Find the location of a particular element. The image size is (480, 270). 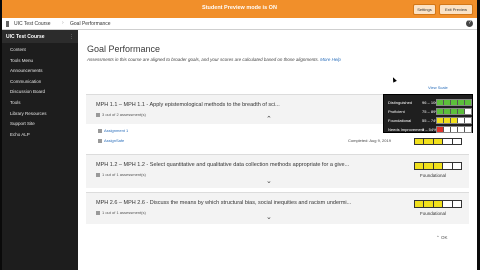

goal-count: 3 out of 2 assessment(s) is located at coordinates (121, 114).